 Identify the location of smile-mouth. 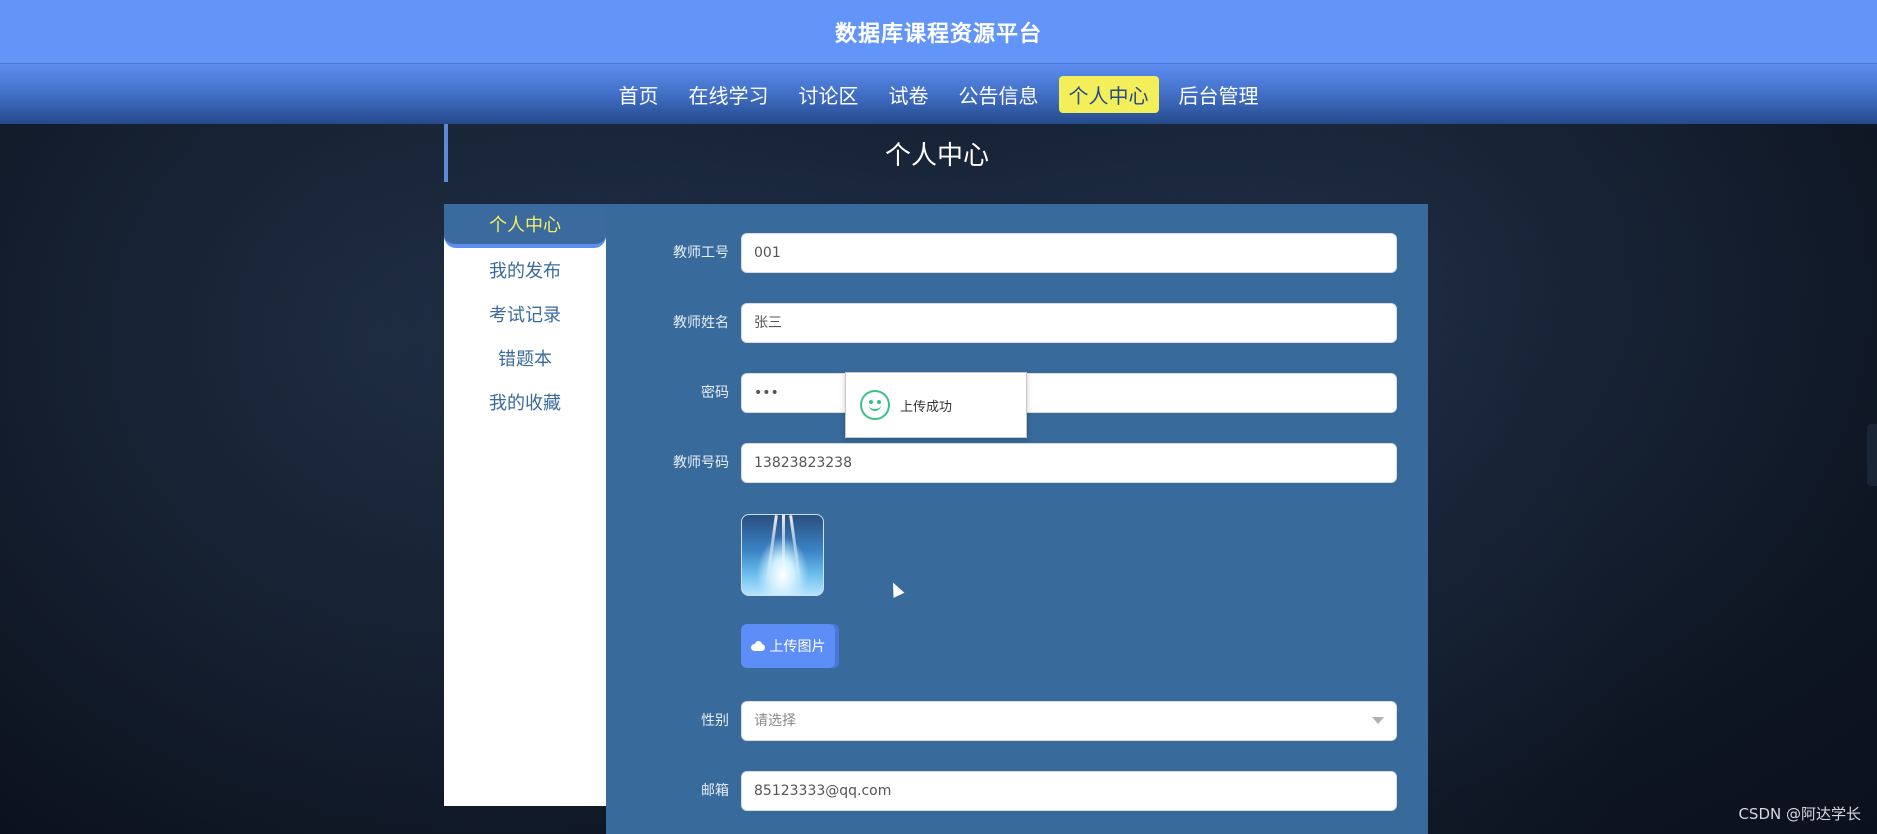
(875, 407).